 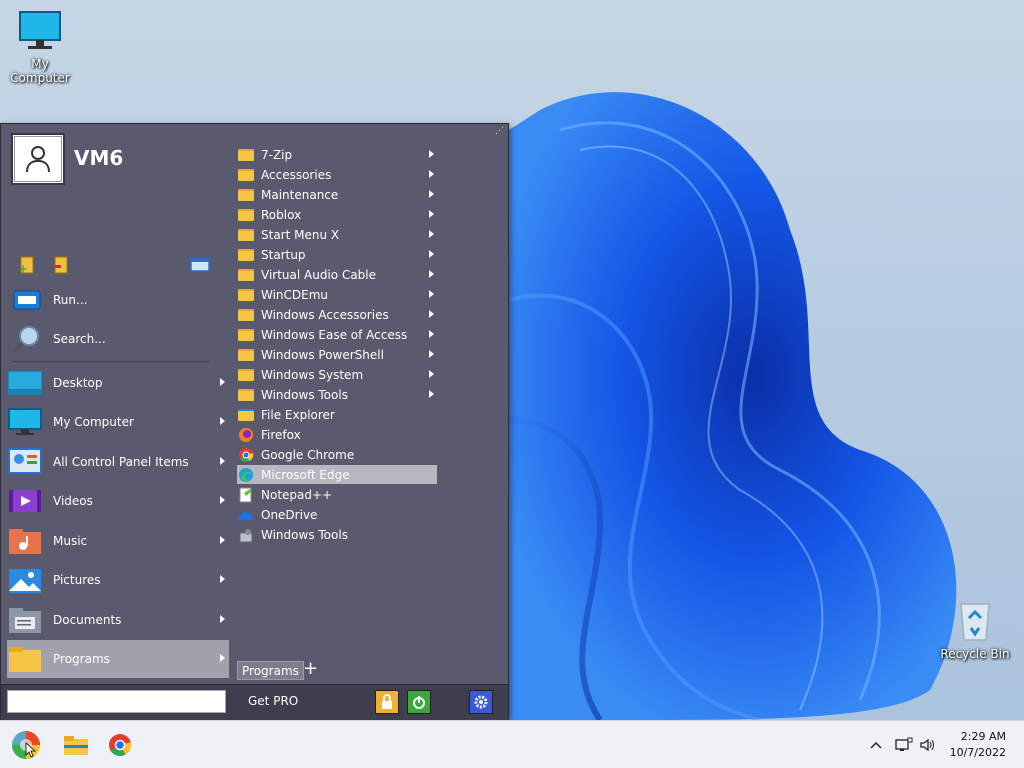 What do you see at coordinates (25, 580) in the screenshot?
I see `pictures-icon` at bounding box center [25, 580].